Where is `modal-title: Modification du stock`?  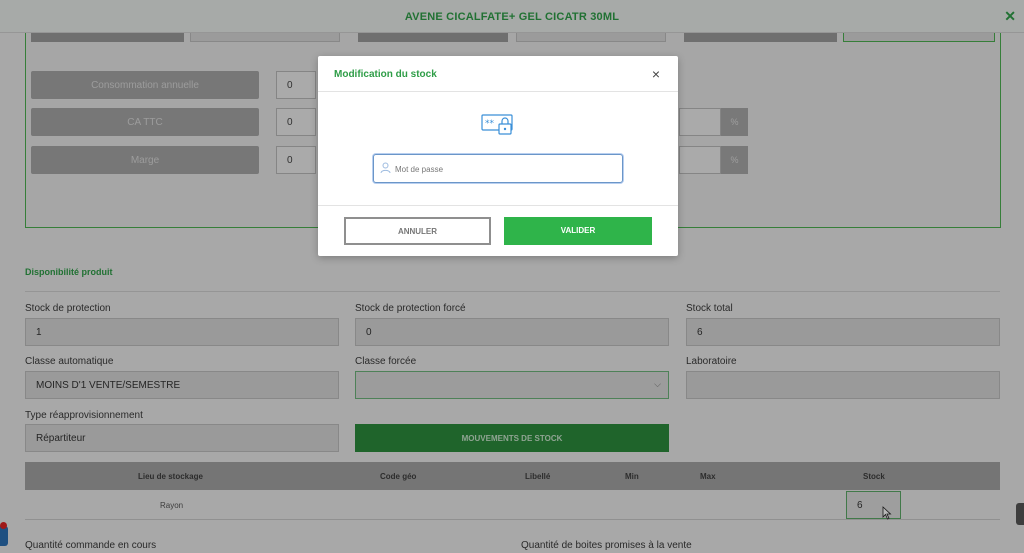
modal-title: Modification du stock is located at coordinates (385, 74).